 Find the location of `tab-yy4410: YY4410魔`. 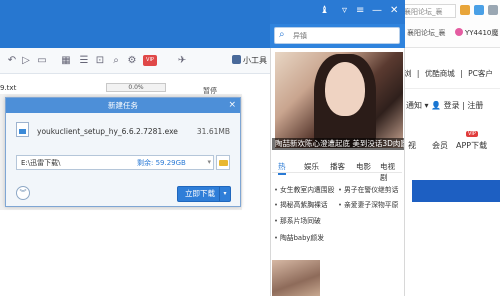

tab-yy4410: YY4410魔 is located at coordinates (476, 33).